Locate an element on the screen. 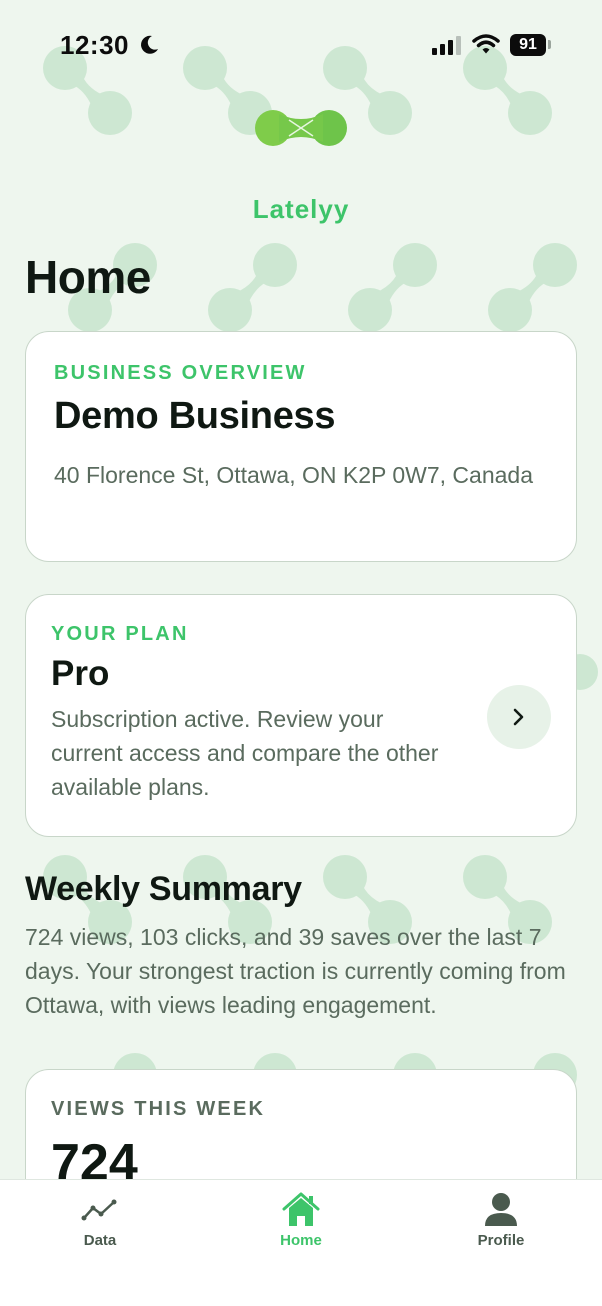 The height and width of the screenshot is (1306, 602). tab-label: Home is located at coordinates (301, 1240).